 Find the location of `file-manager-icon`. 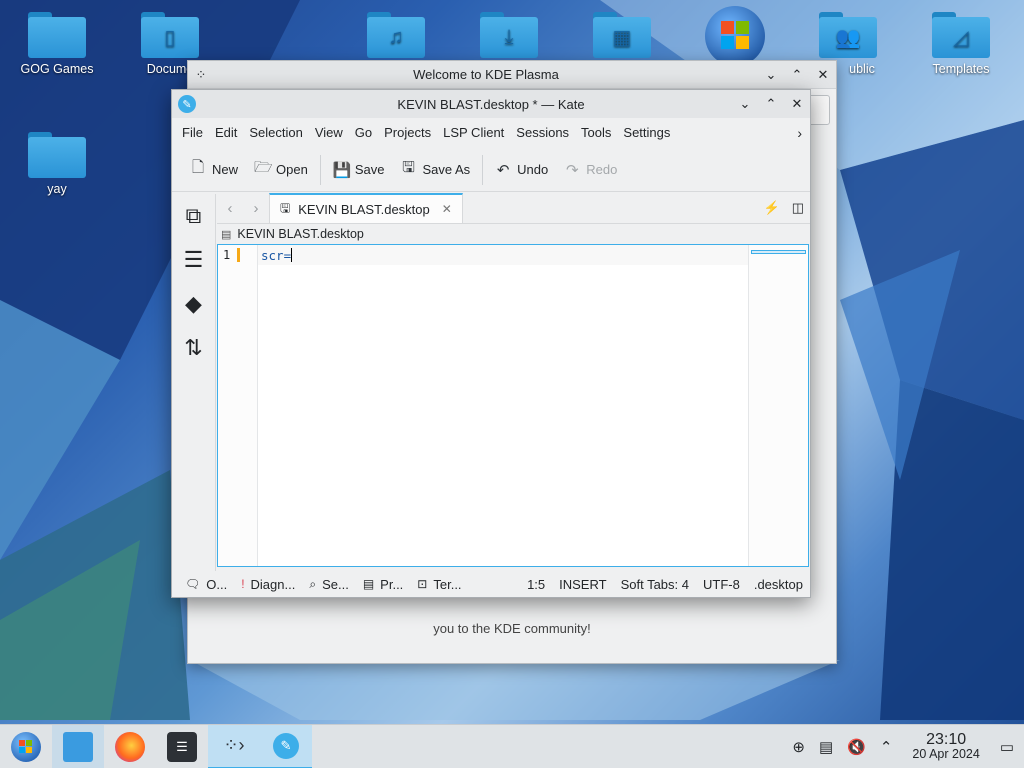

file-manager-icon is located at coordinates (78, 746).